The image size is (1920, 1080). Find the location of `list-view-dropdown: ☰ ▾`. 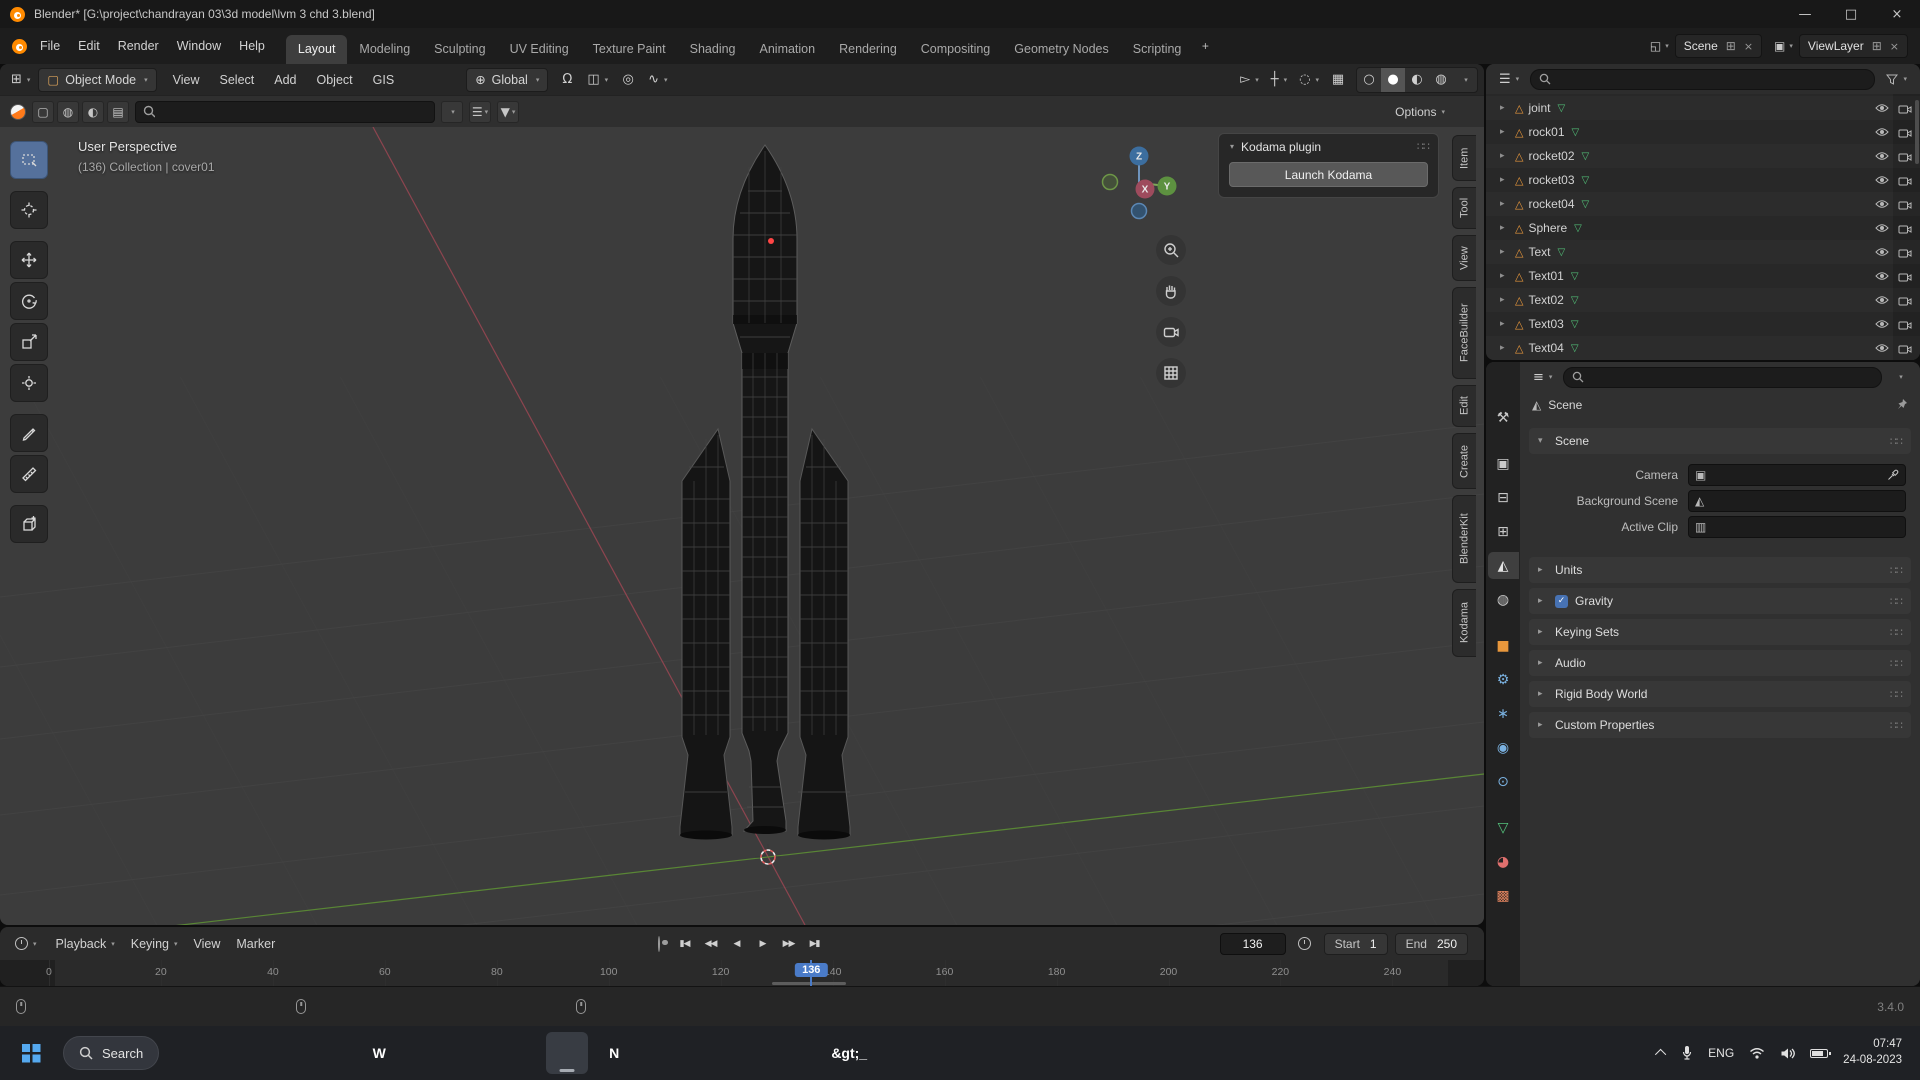

list-view-dropdown: ☰ ▾ is located at coordinates (480, 111).